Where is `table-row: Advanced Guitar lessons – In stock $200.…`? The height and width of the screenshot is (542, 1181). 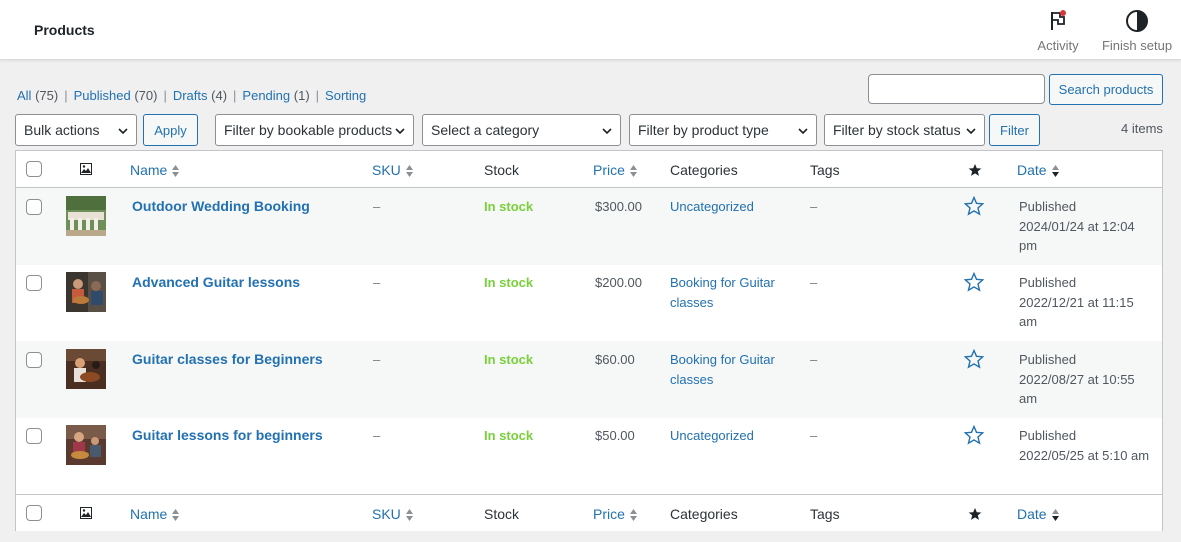 table-row: Advanced Guitar lessons – In stock $200.… is located at coordinates (589, 302).